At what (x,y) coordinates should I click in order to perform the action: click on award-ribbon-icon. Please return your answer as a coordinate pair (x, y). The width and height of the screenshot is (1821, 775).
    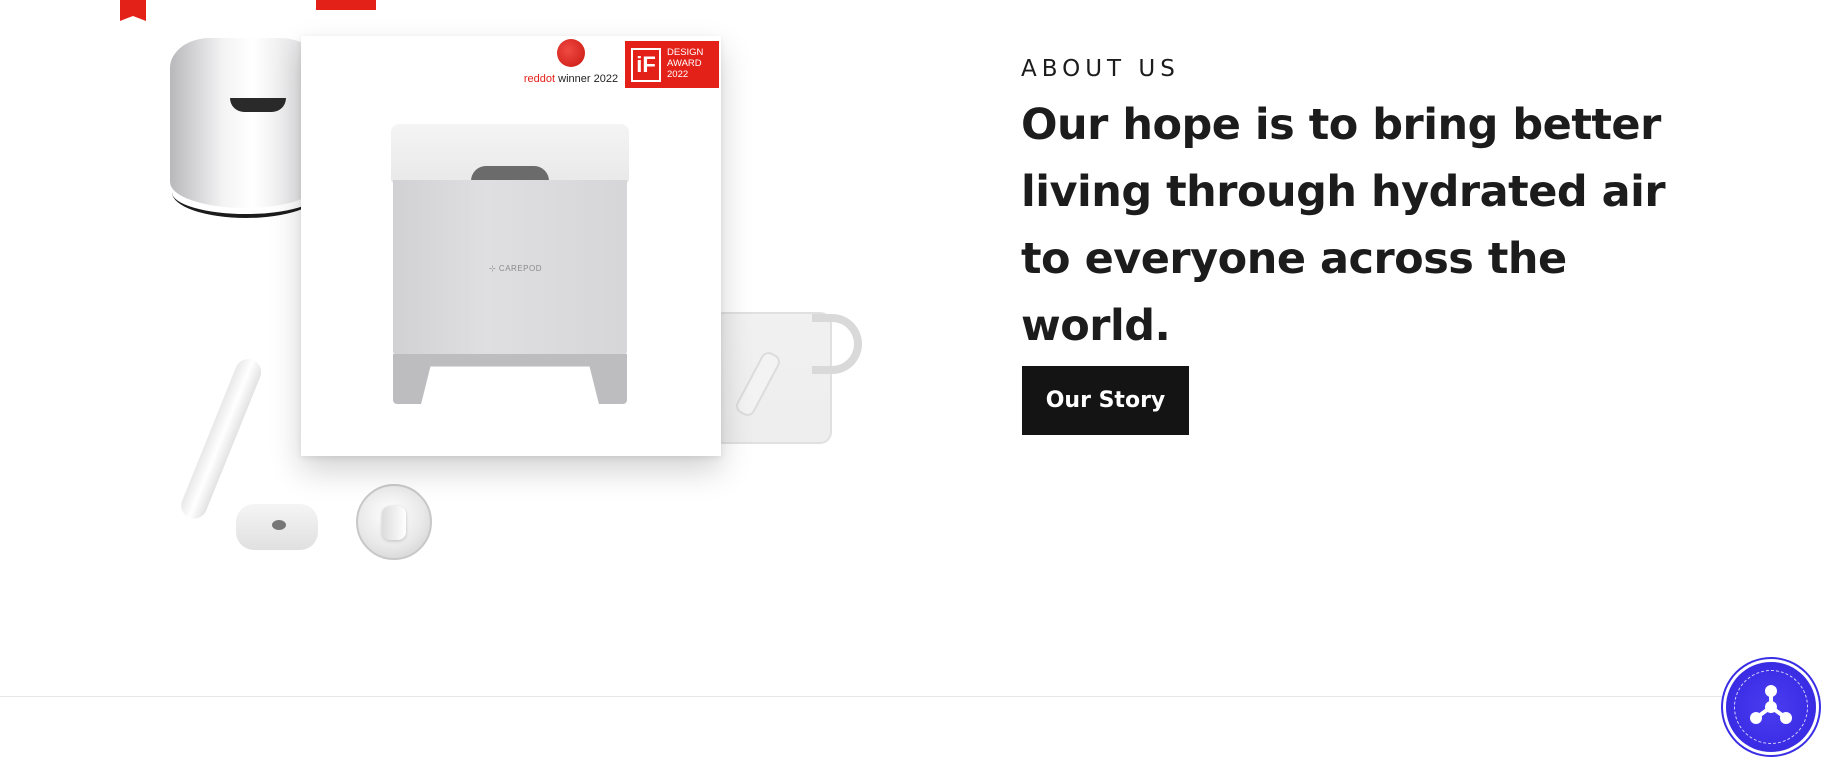
    Looking at the image, I should click on (133, 10).